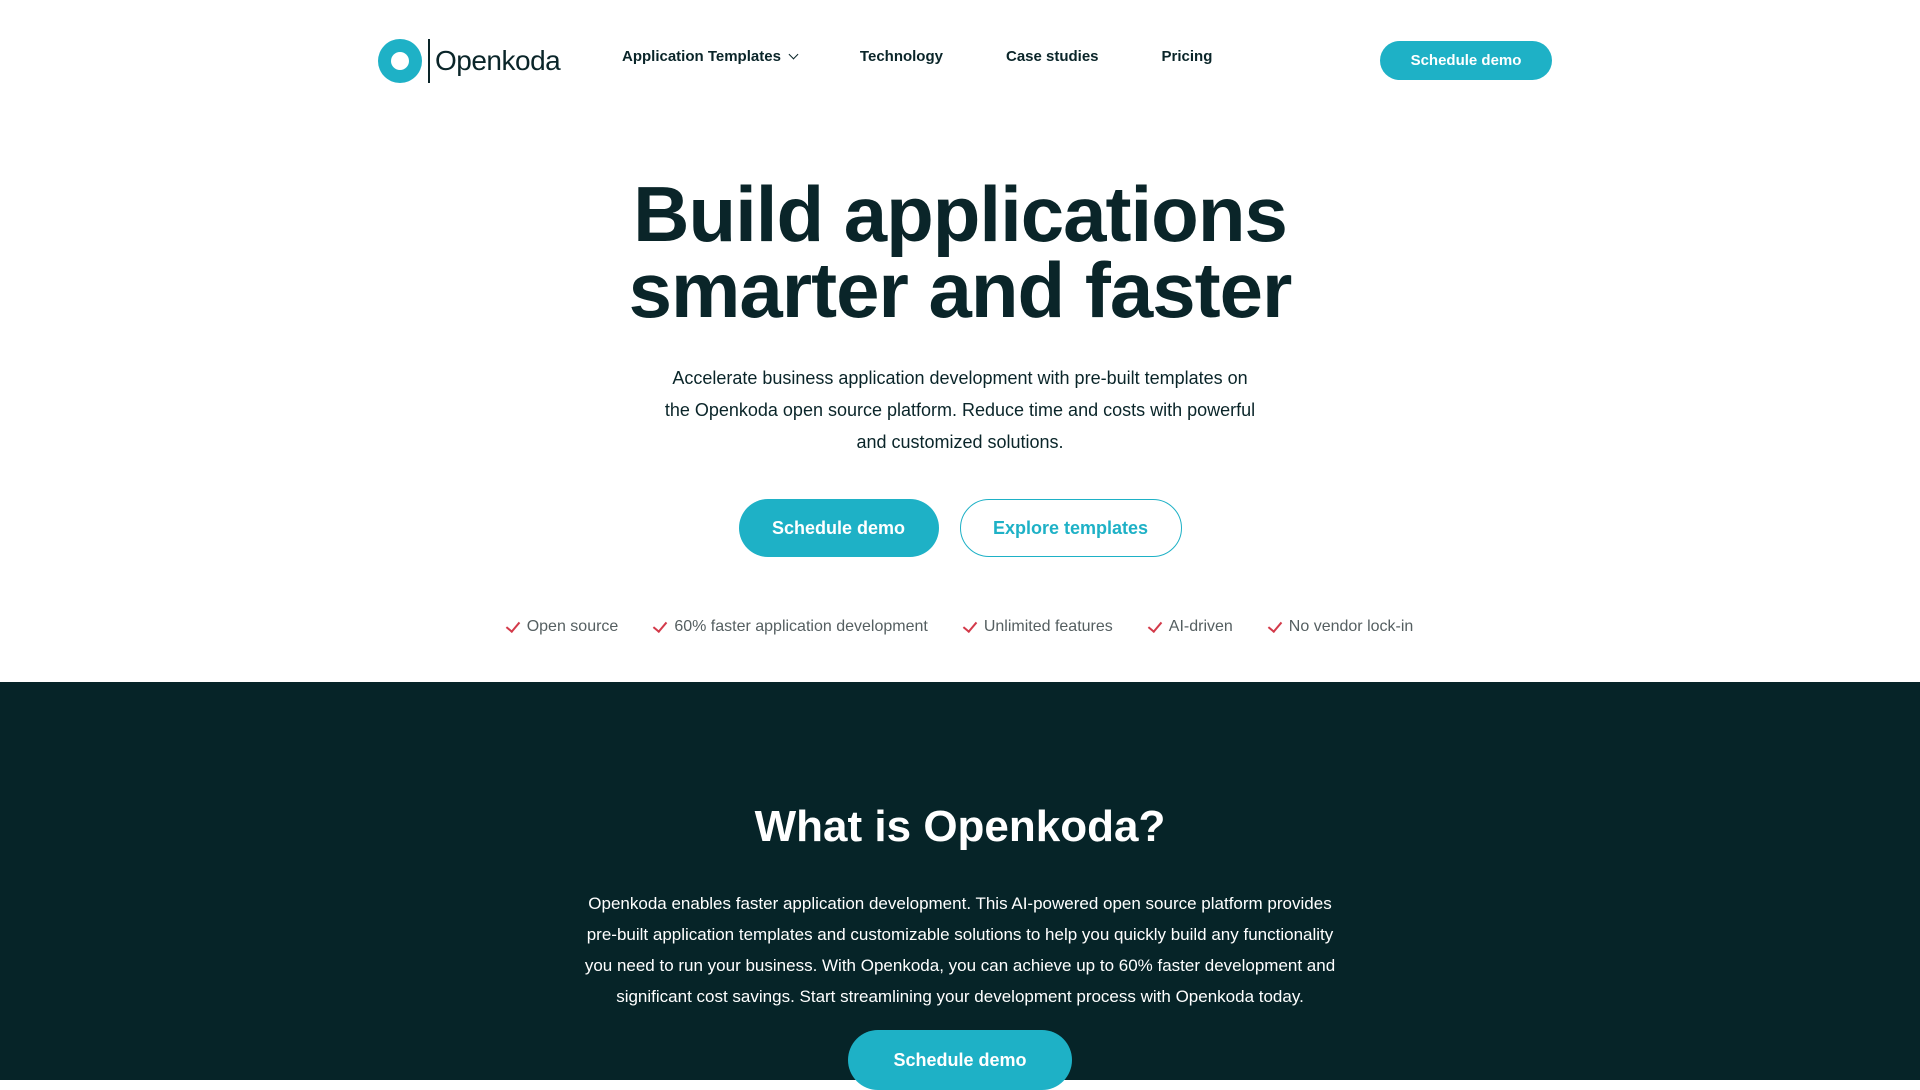 The height and width of the screenshot is (1090, 1920). I want to click on feature-label: No vendor lock-in, so click(1351, 626).